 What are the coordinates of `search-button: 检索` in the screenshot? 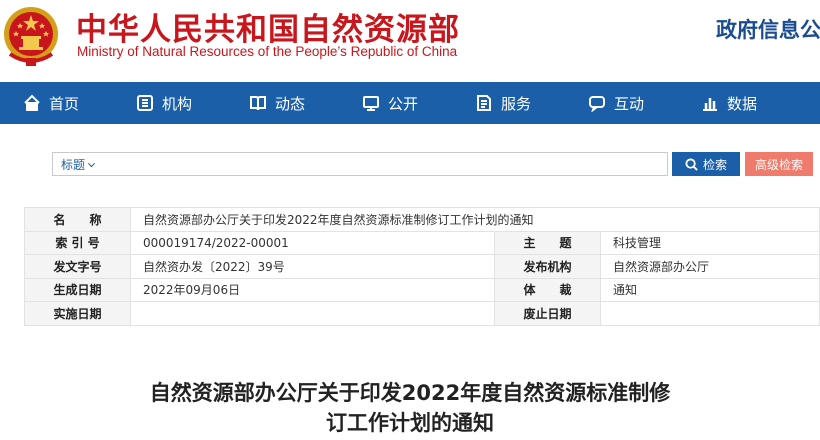 It's located at (706, 164).